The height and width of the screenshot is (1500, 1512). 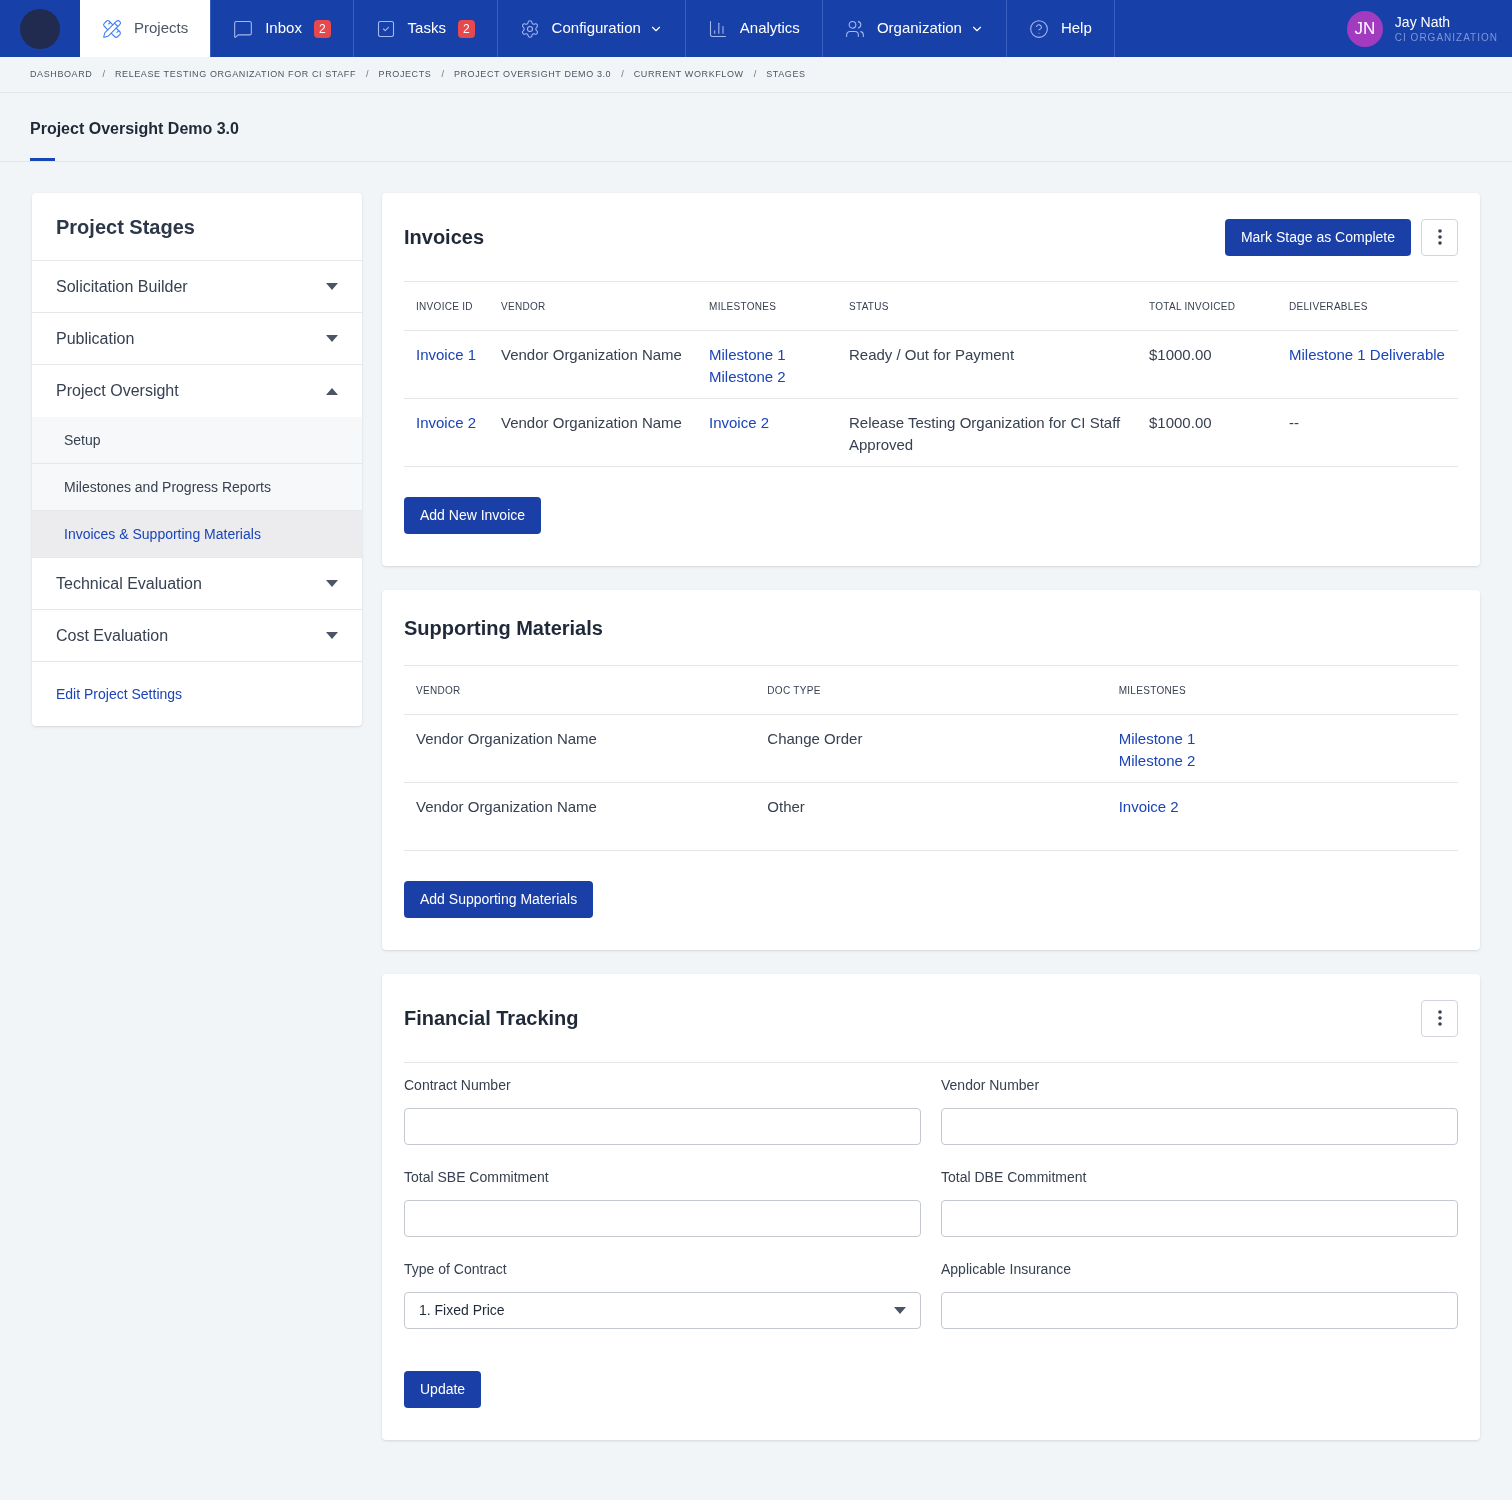 I want to click on caret-up-icon, so click(x=332, y=391).